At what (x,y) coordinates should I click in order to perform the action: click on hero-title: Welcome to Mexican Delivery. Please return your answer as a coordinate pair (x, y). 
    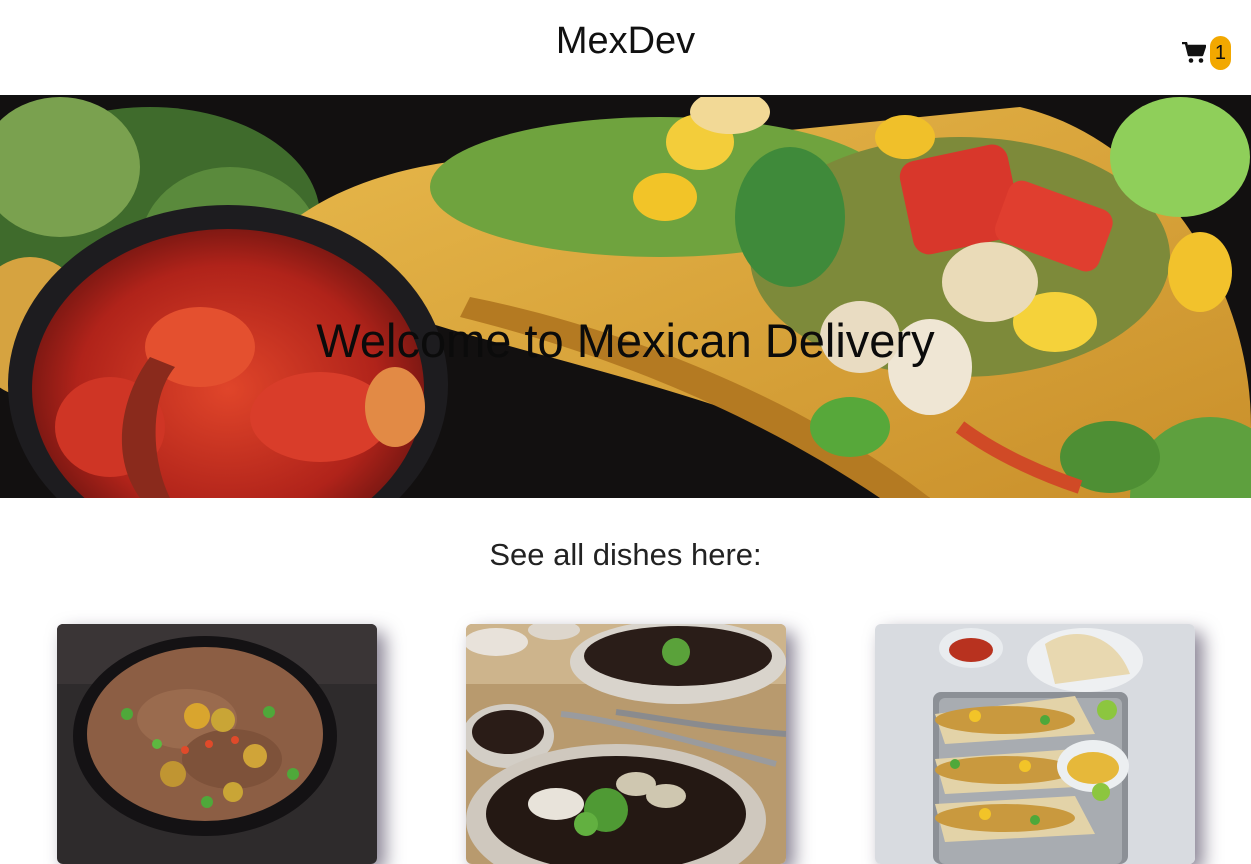
    Looking at the image, I should click on (625, 340).